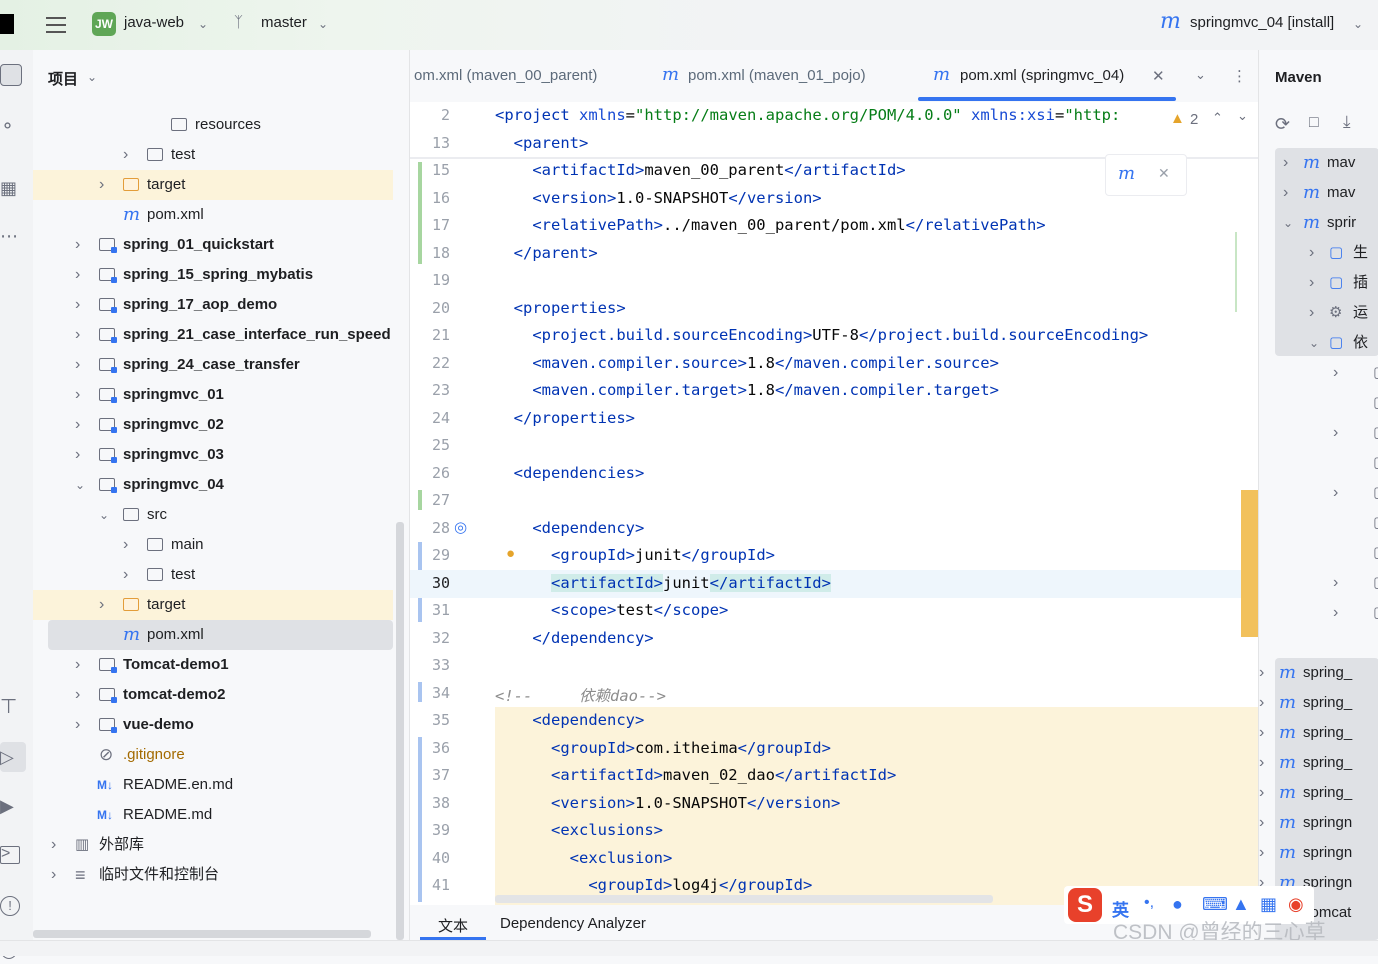  Describe the element at coordinates (663, 582) in the screenshot. I see `code-line: <artifactId>junit</artifactId>` at that location.